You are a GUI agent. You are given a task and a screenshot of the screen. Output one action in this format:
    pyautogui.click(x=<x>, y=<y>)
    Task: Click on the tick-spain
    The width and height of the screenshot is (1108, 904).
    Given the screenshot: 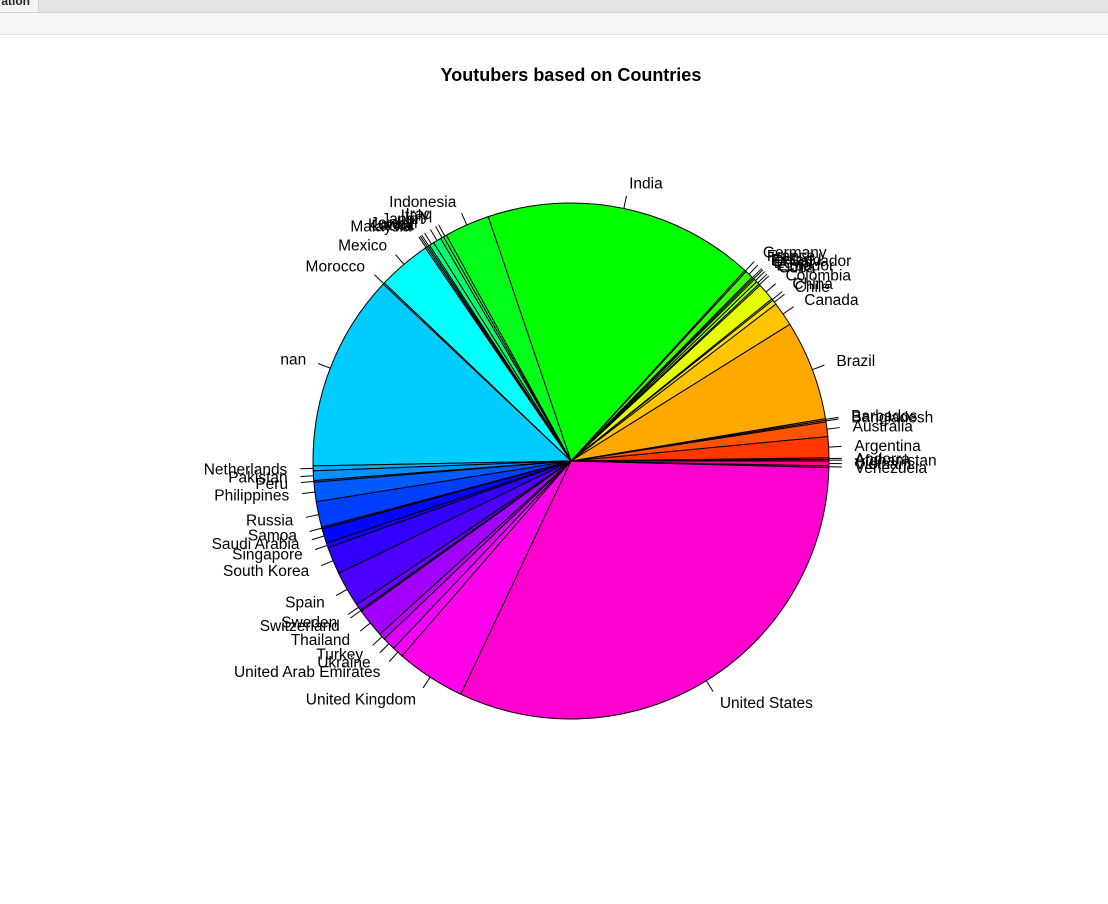 What is the action you would take?
    pyautogui.click(x=341, y=592)
    